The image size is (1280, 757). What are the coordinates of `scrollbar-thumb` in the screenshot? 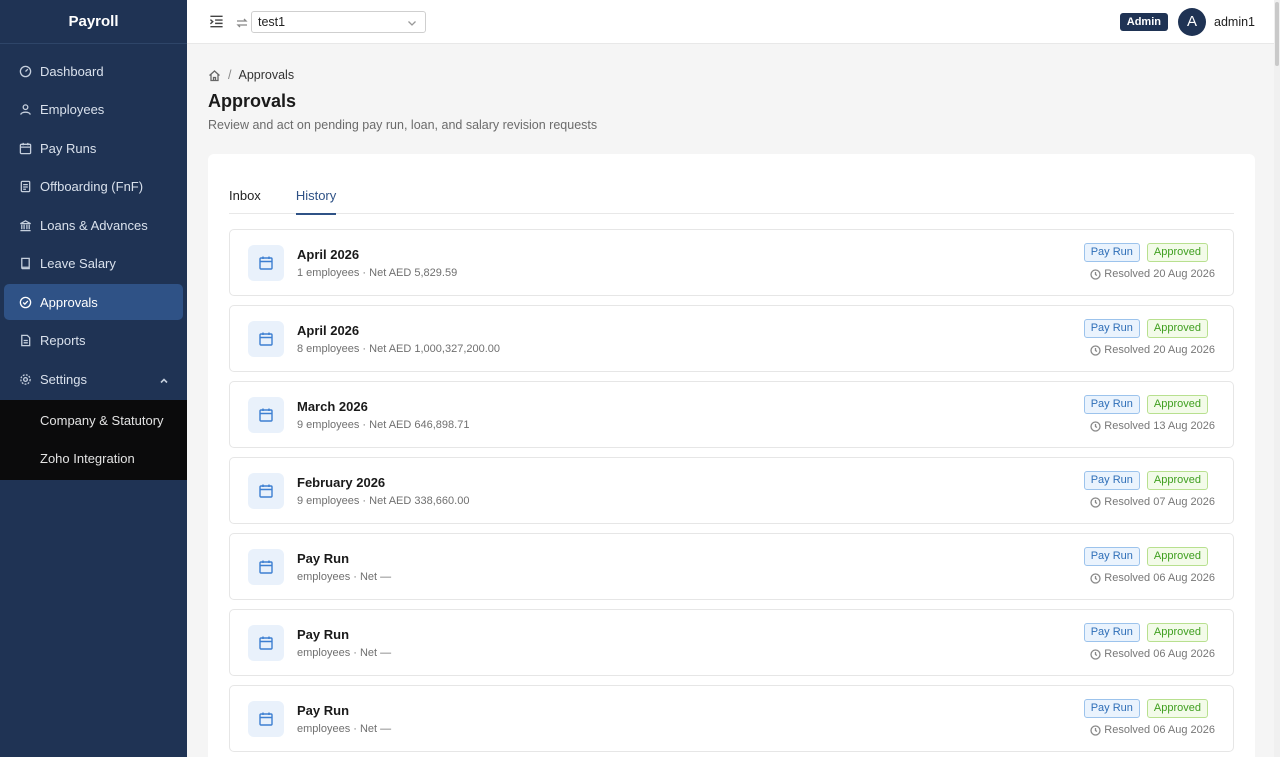 It's located at (1277, 34).